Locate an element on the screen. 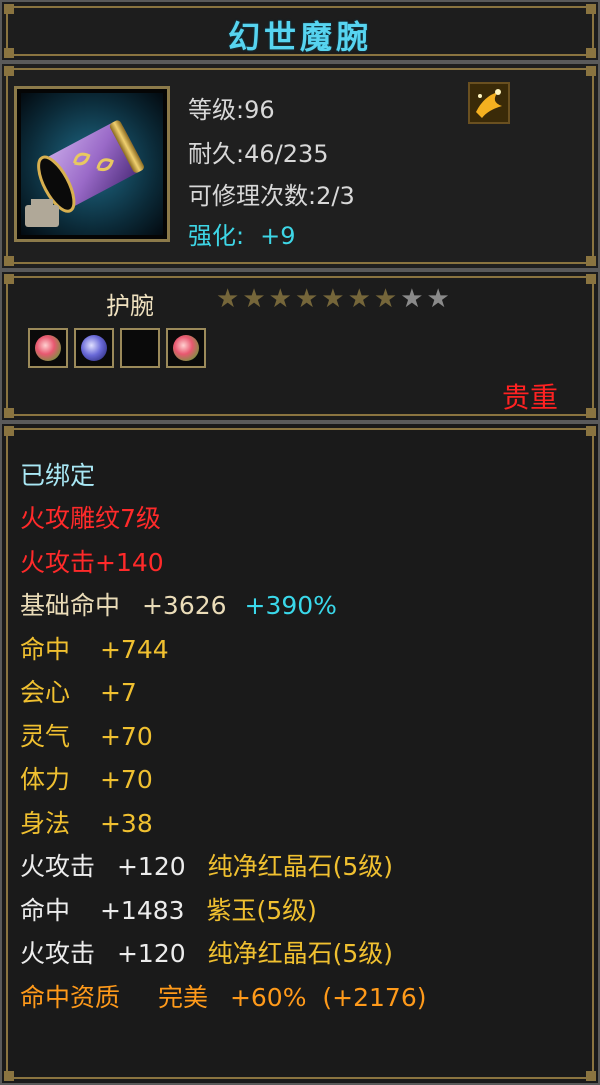 The height and width of the screenshot is (1085, 600). sparkle-badge-icon is located at coordinates (489, 103).